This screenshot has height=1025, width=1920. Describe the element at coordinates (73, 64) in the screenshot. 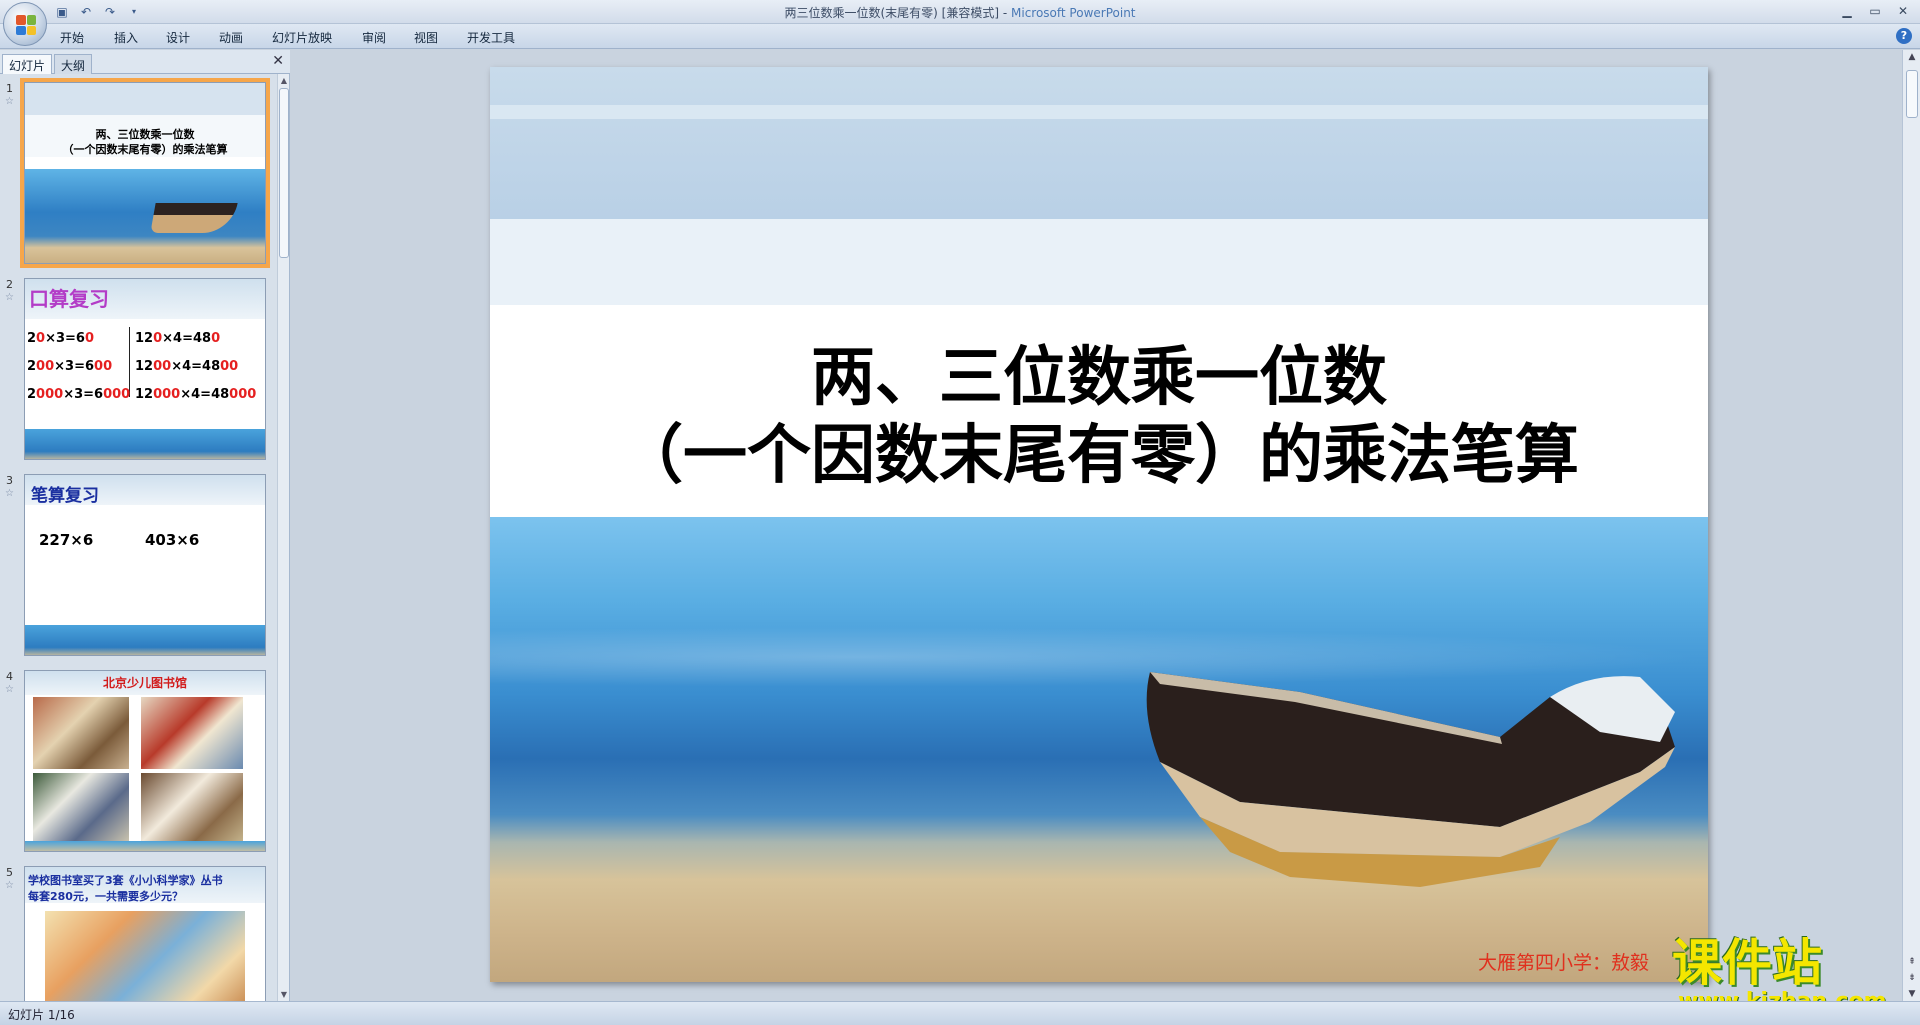

I see `tab-outline: 大纲` at that location.